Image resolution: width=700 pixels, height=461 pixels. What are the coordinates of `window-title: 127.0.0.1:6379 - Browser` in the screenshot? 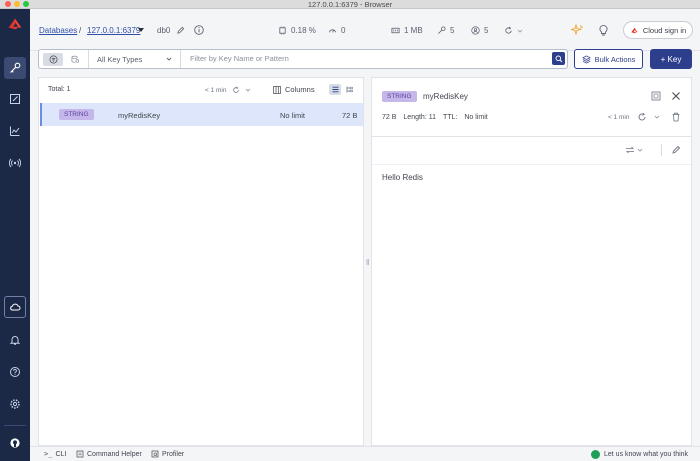 It's located at (350, 4).